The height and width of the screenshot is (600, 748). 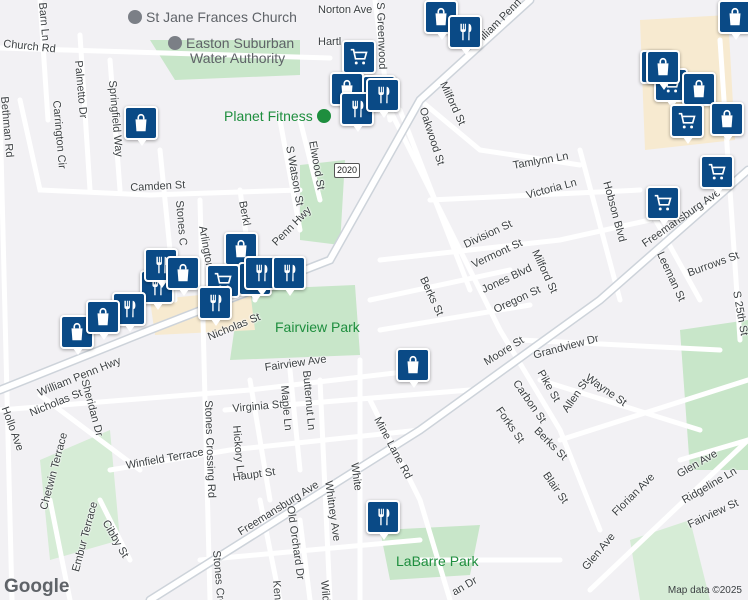 What do you see at coordinates (381, 36) in the screenshot?
I see `street-label: S Greenwood` at bounding box center [381, 36].